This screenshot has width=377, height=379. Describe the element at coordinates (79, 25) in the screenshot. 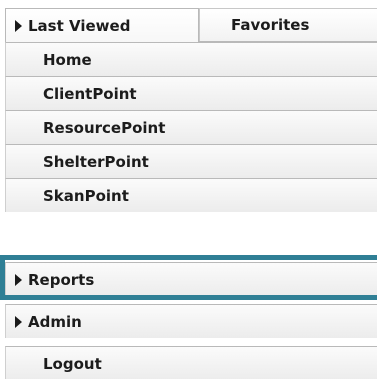

I see `tab-label: Last Viewed` at that location.